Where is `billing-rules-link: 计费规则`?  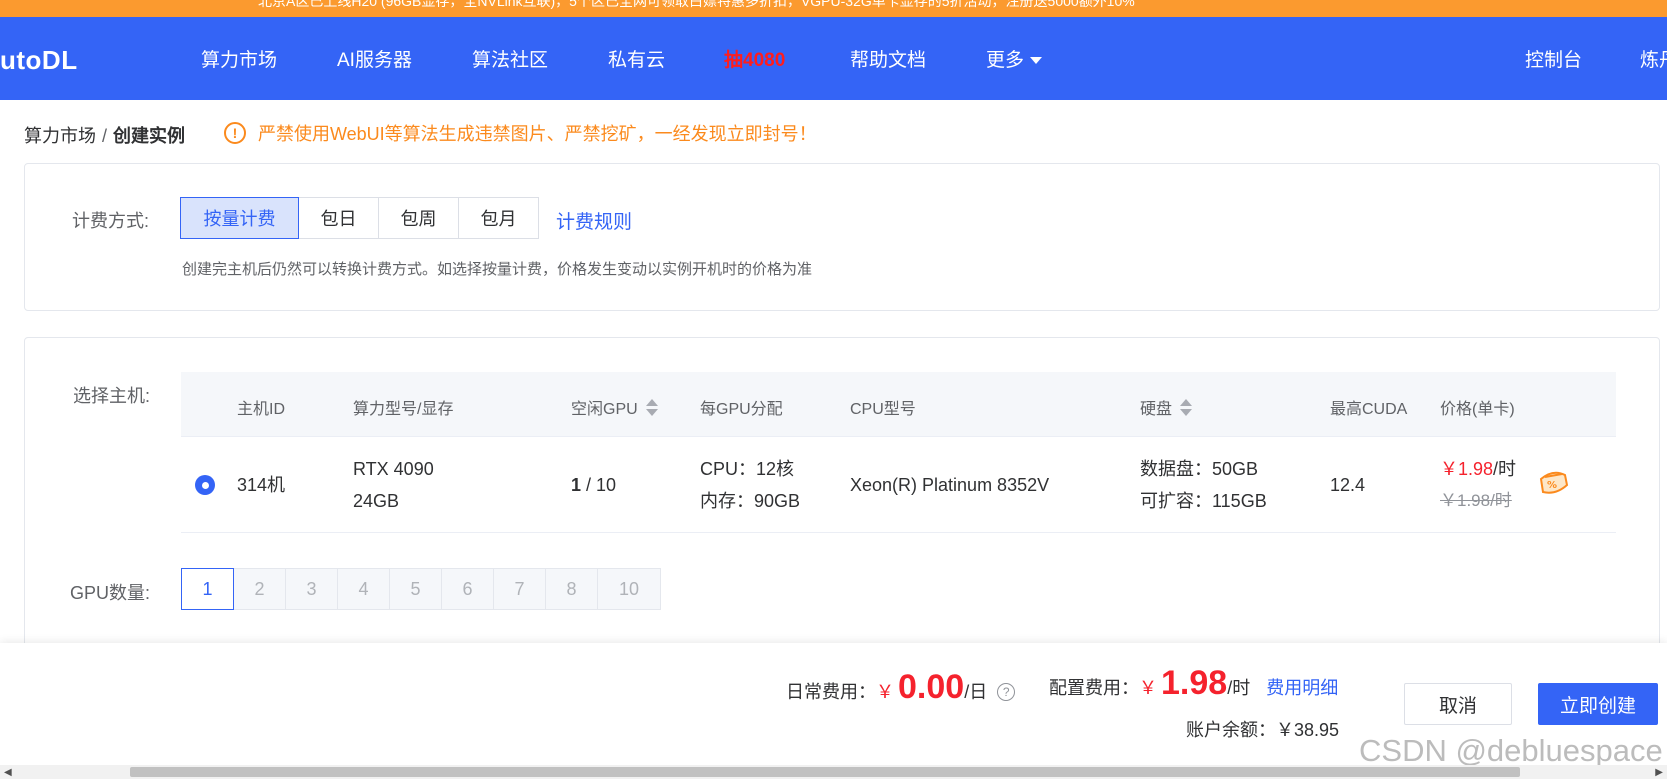
billing-rules-link: 计费规则 is located at coordinates (594, 220).